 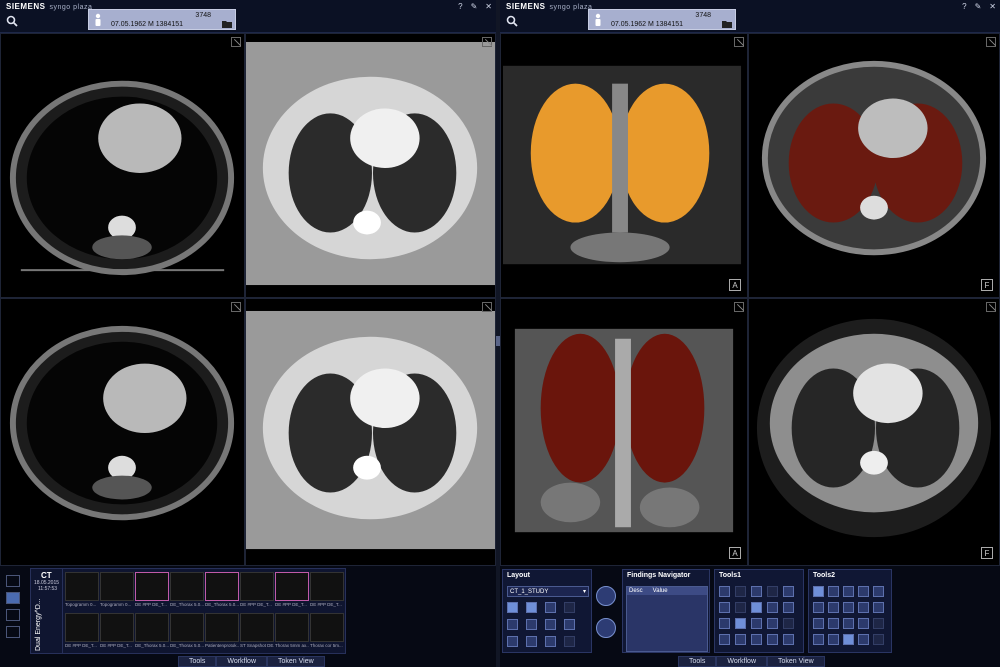 I want to click on series-view-icon, so click(x=13, y=598).